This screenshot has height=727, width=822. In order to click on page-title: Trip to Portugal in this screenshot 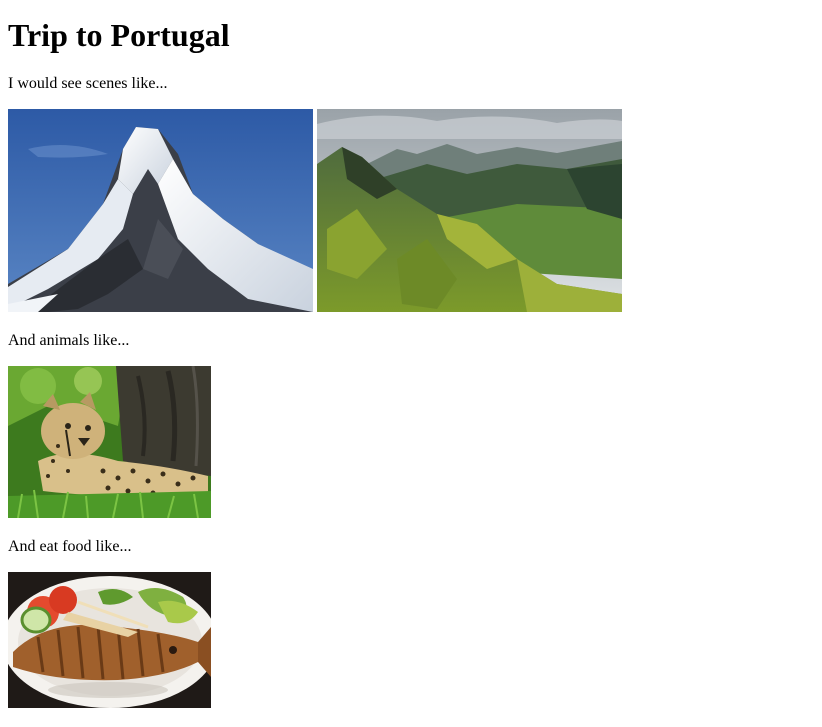, I will do `click(119, 35)`.